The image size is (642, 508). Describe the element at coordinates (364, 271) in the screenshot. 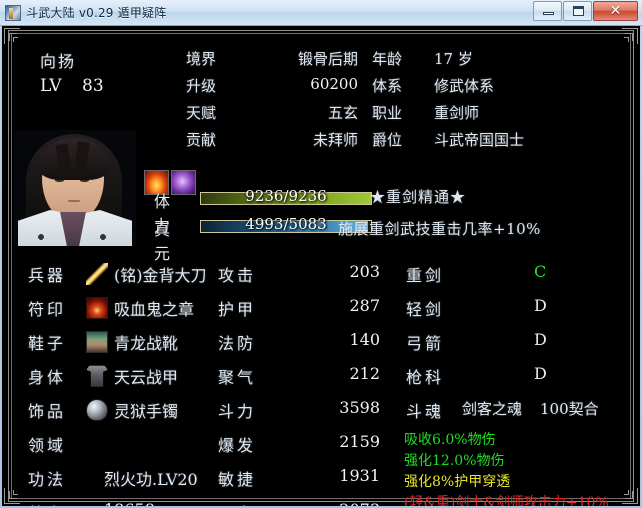

I see `stat-value: 203` at that location.